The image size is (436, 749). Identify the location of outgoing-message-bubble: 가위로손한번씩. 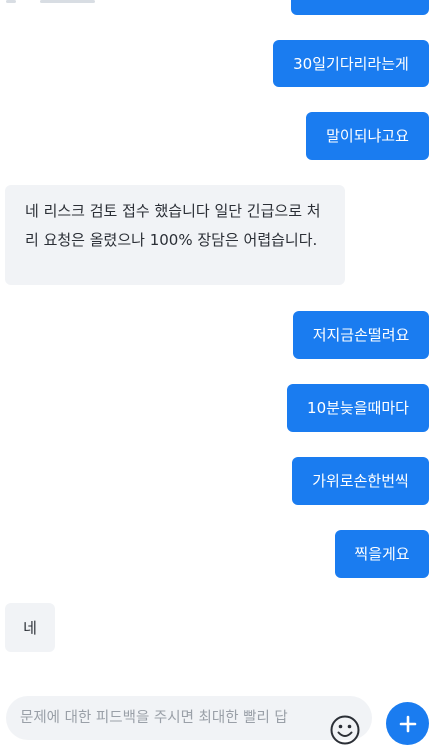
(360, 481).